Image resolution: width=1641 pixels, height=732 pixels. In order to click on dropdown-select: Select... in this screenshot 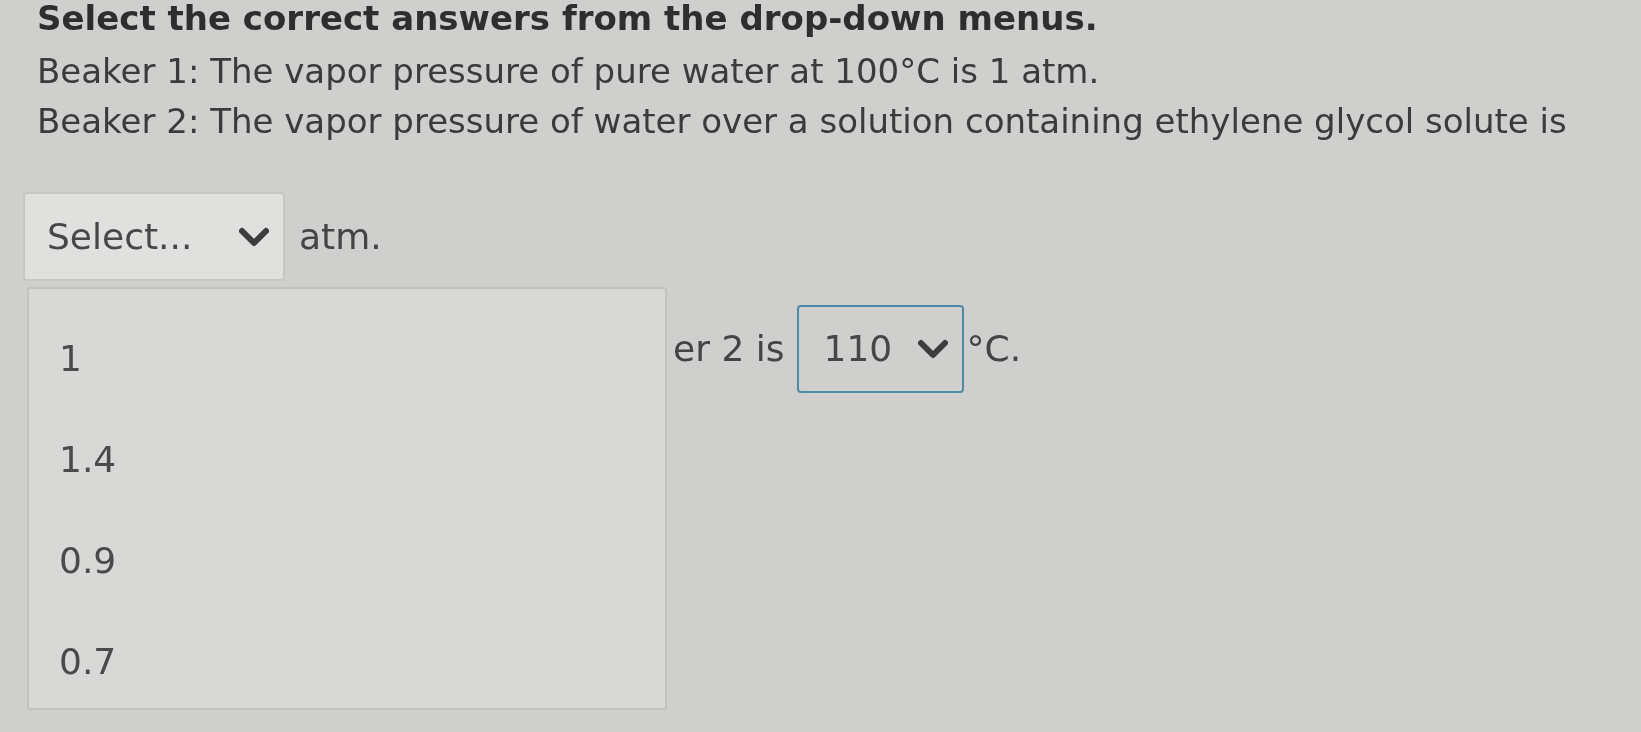, I will do `click(154, 236)`.